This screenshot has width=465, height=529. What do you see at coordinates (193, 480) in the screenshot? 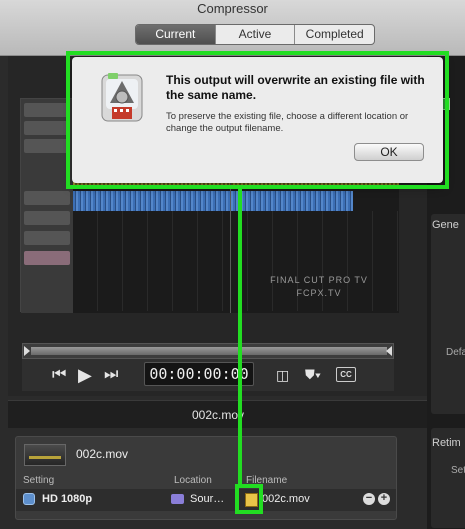
I see `column-header-location: Location` at bounding box center [193, 480].